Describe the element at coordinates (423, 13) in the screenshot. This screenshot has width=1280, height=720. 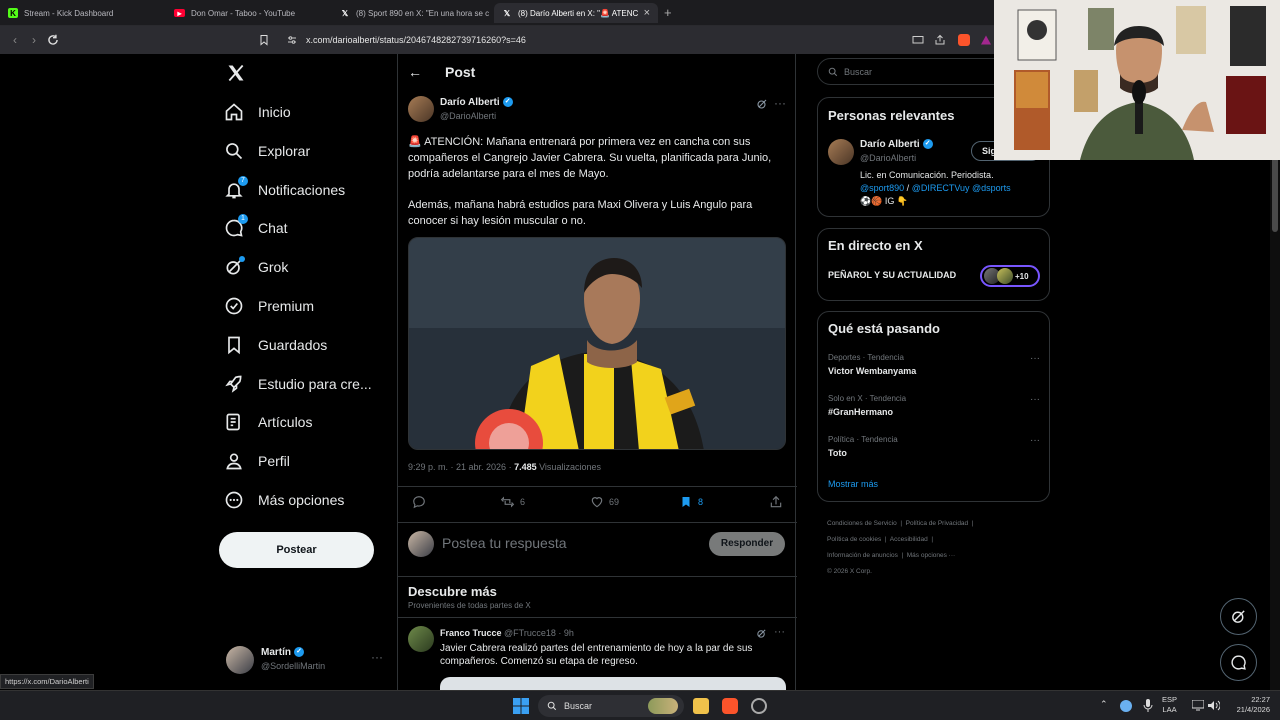
I see `tab-title: (8) Sport 890 en X: "En una hora se c` at that location.